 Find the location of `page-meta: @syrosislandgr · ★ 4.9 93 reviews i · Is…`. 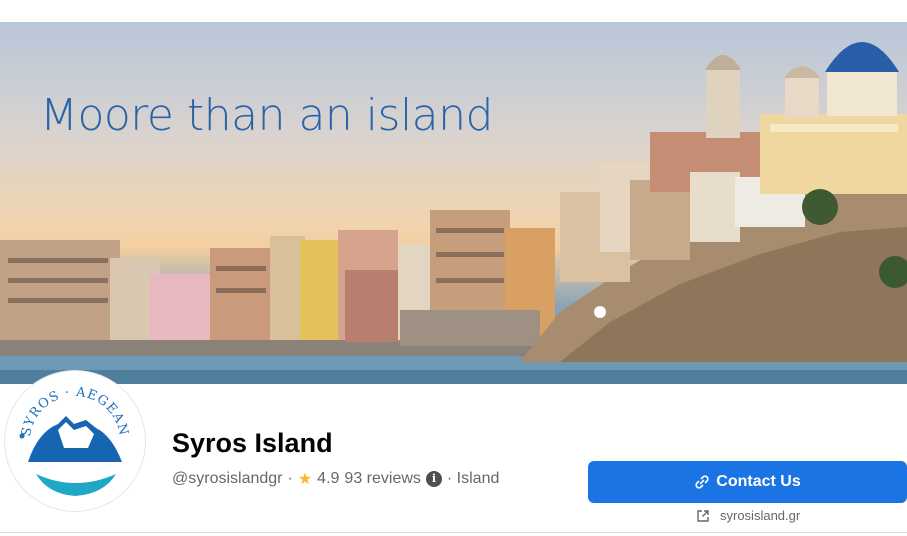

page-meta: @syrosislandgr · ★ 4.9 93 reviews i · Is… is located at coordinates (335, 479).